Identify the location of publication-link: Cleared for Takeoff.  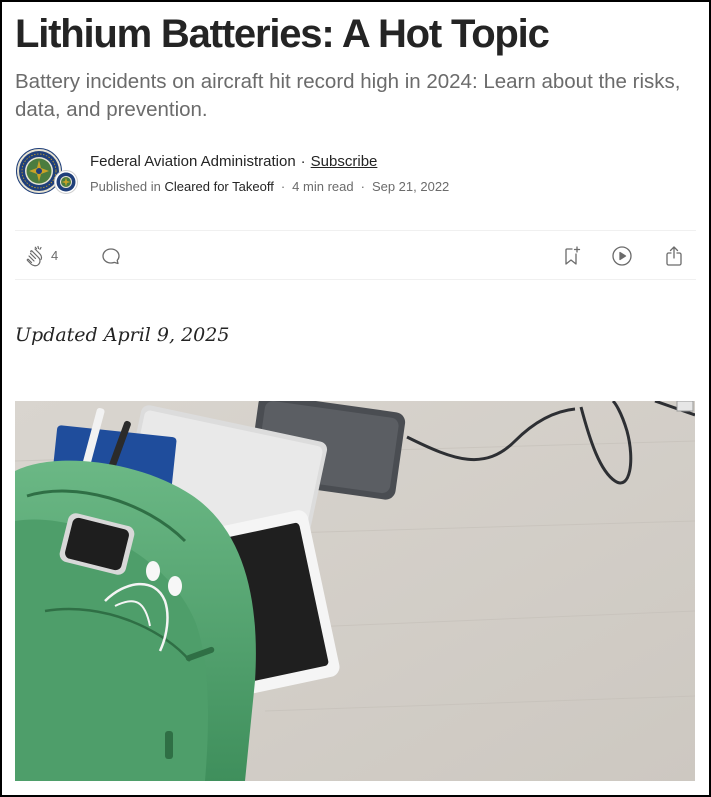
(218, 186).